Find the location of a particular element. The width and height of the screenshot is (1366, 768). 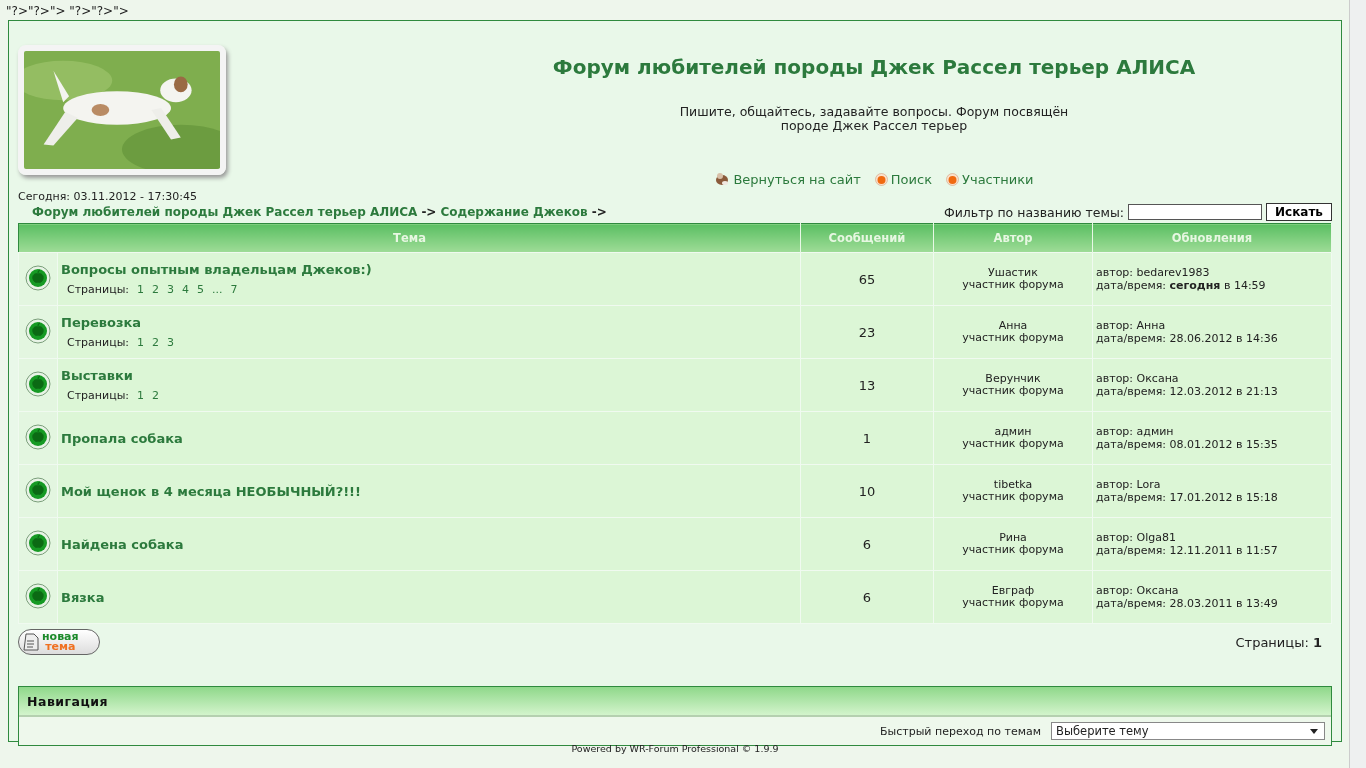

last-post-date: дата/время: 28.03.2011 в 13:49 is located at coordinates (1187, 603).